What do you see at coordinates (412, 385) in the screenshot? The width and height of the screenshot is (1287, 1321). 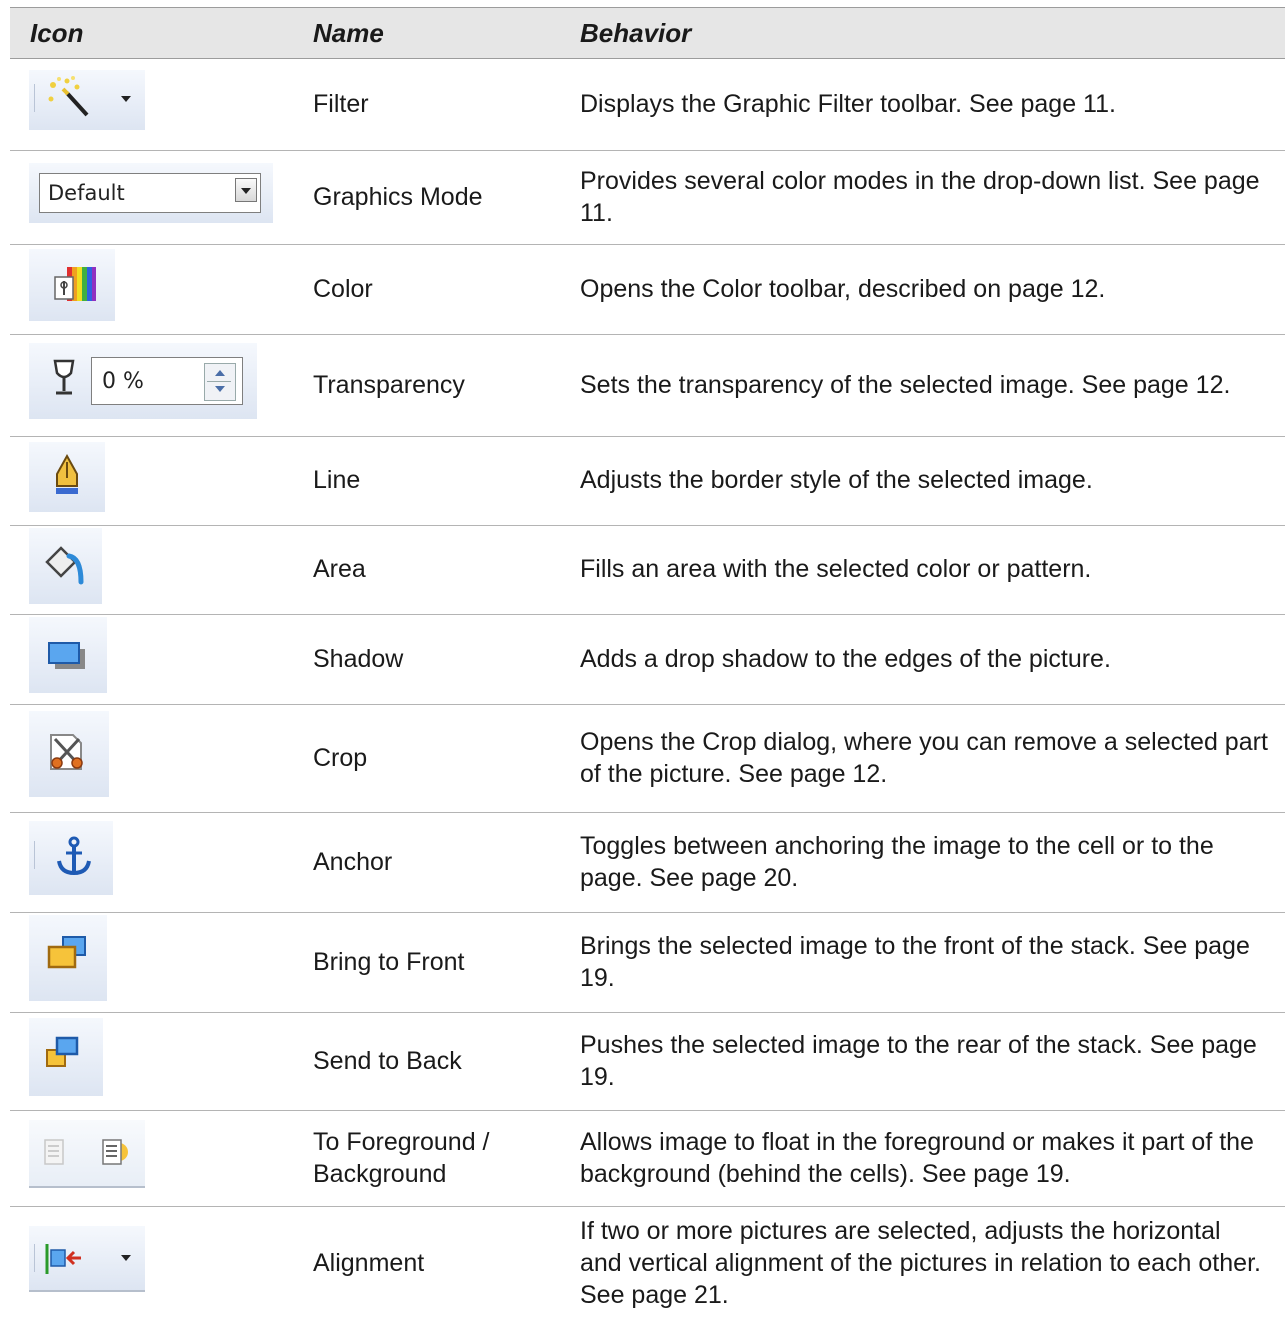 I see `row-name: Transparency` at bounding box center [412, 385].